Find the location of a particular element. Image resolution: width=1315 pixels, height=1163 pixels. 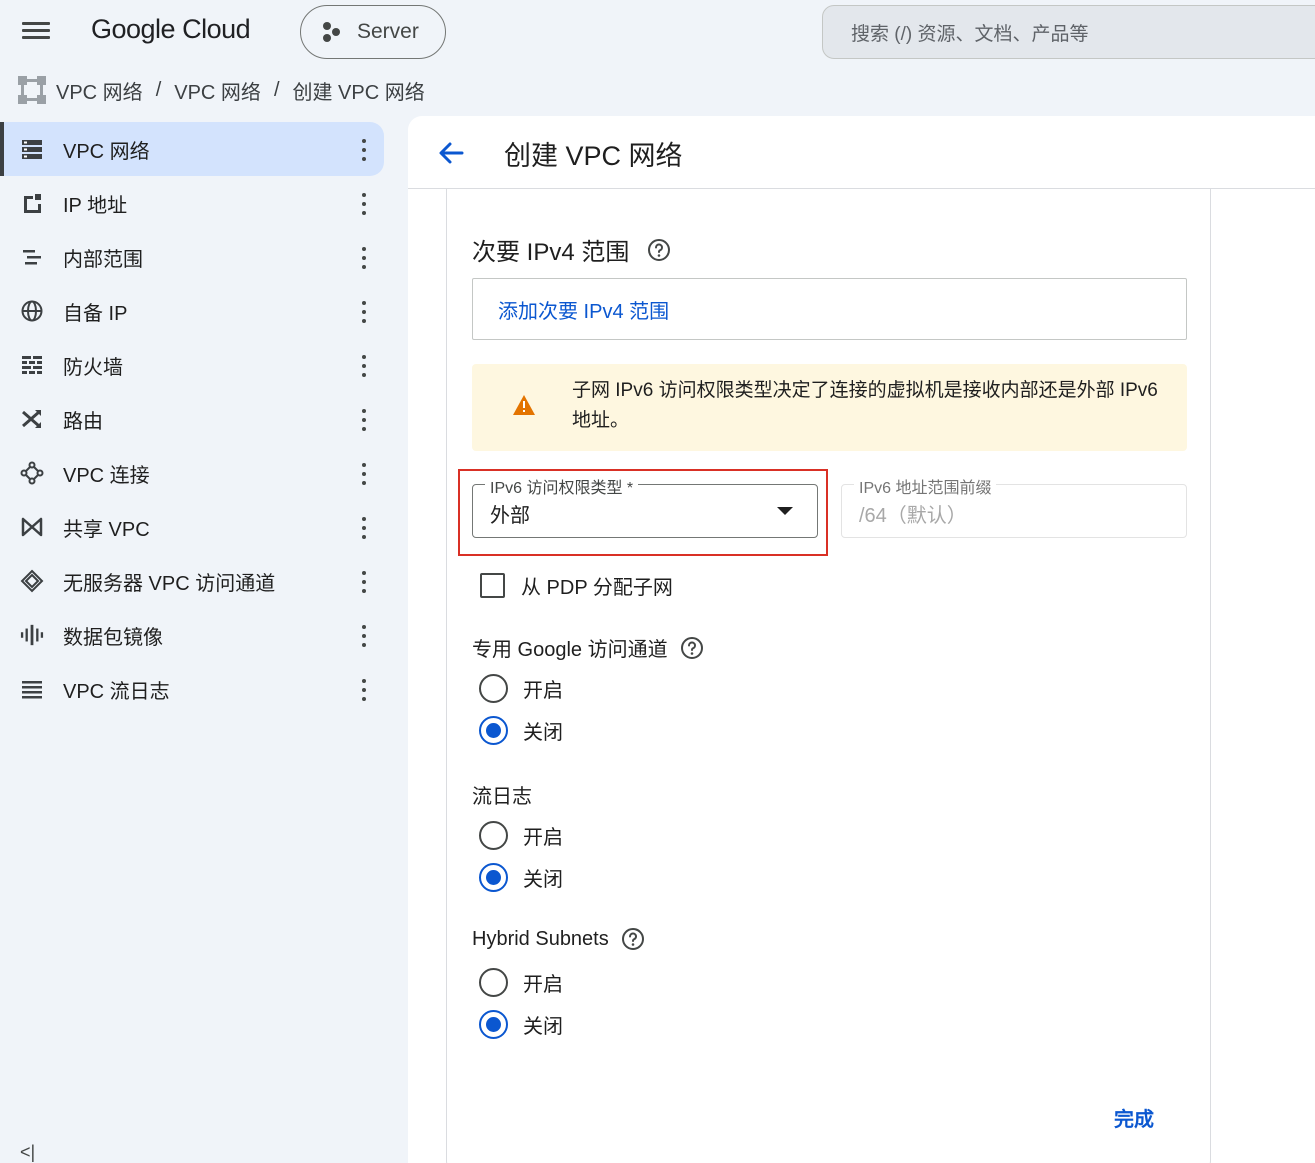

packet-mirroring-icon is located at coordinates (32, 635).